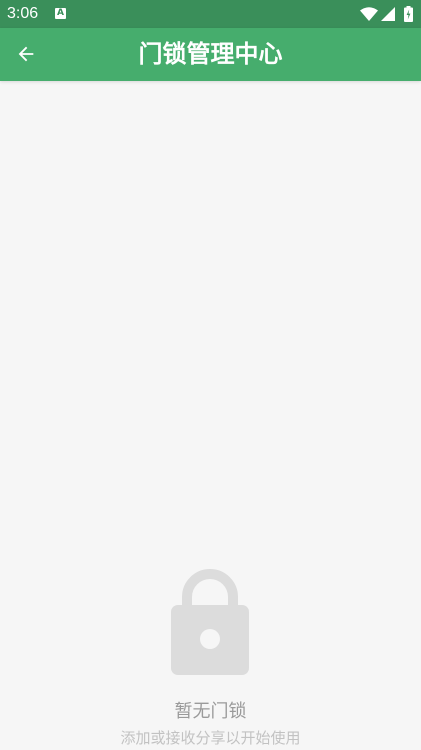 Image resolution: width=421 pixels, height=750 pixels. Describe the element at coordinates (388, 14) in the screenshot. I see `signal-icon` at that location.